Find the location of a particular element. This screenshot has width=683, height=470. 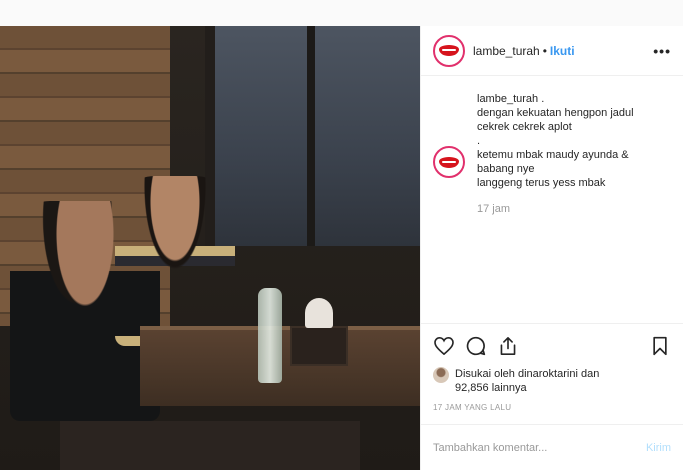

more-options-icon: ••• is located at coordinates (662, 51).